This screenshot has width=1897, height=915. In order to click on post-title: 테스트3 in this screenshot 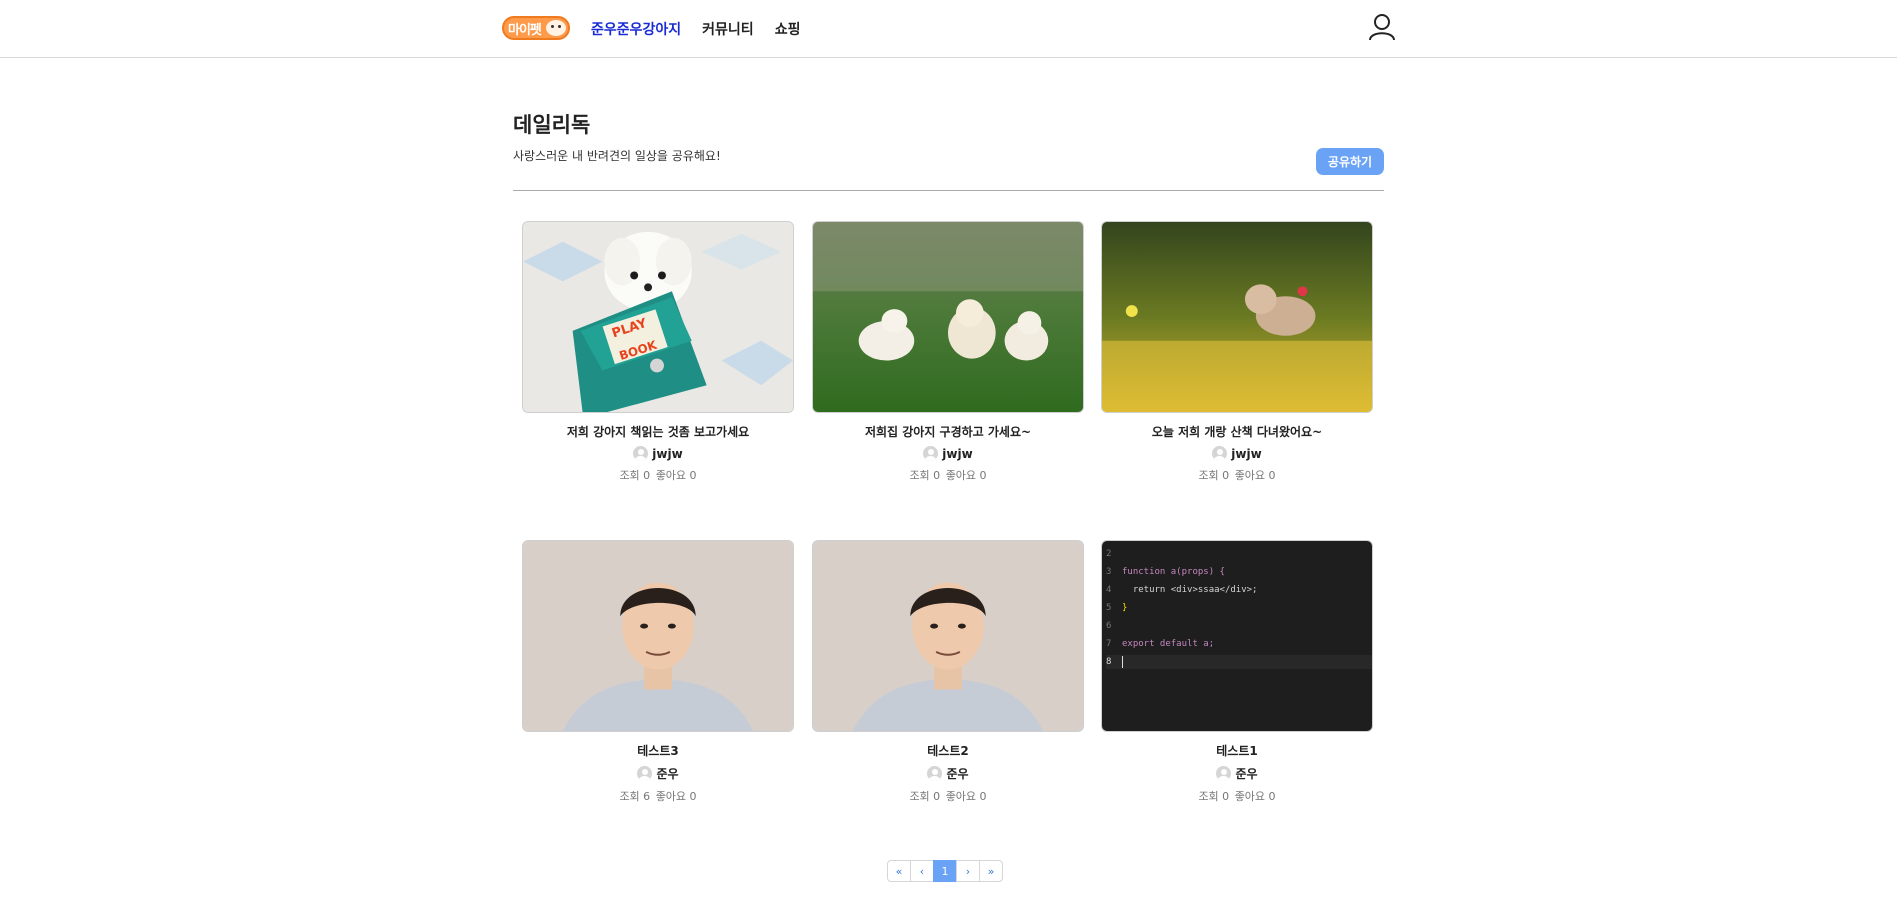, I will do `click(658, 750)`.